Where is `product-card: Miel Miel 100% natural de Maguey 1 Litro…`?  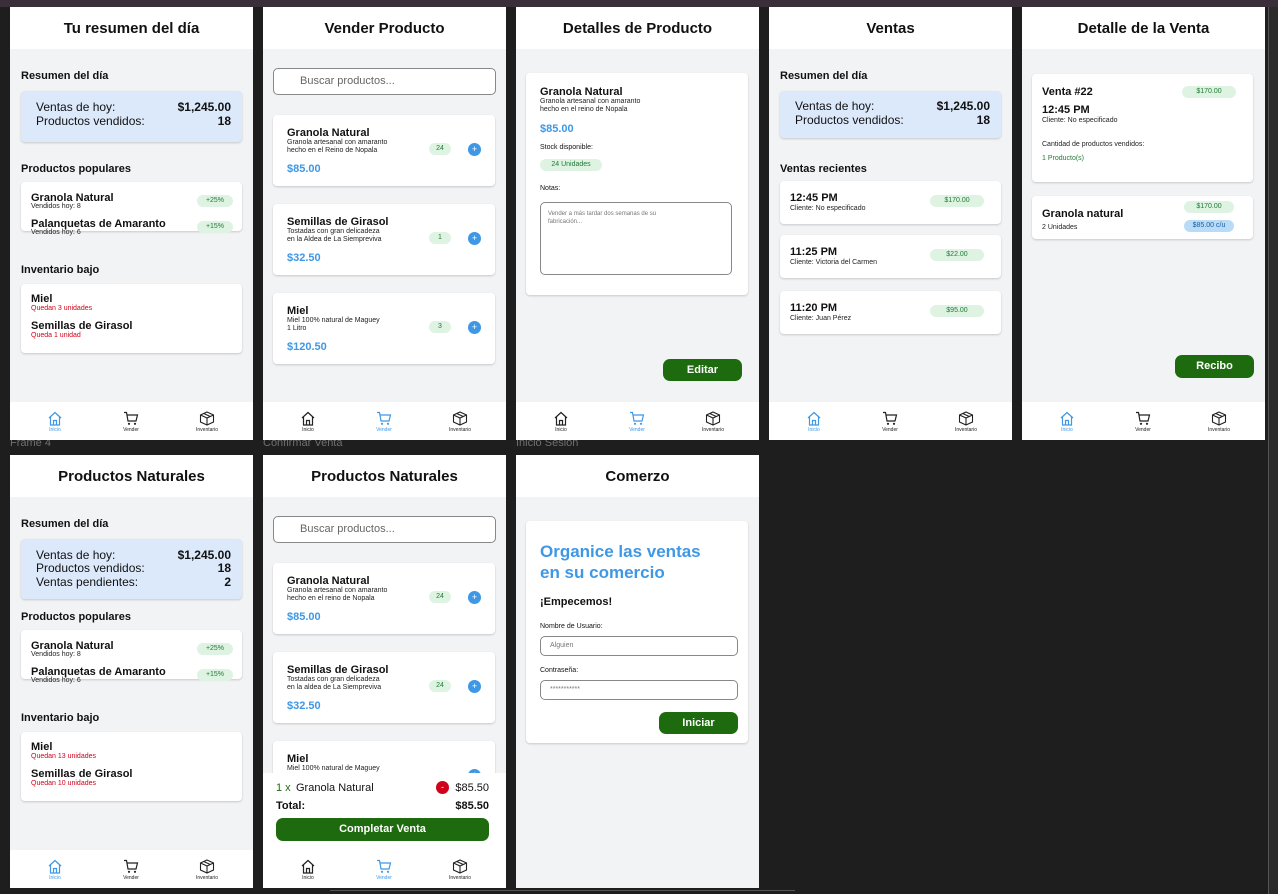 product-card: Miel Miel 100% natural de Maguey 1 Litro… is located at coordinates (384, 328).